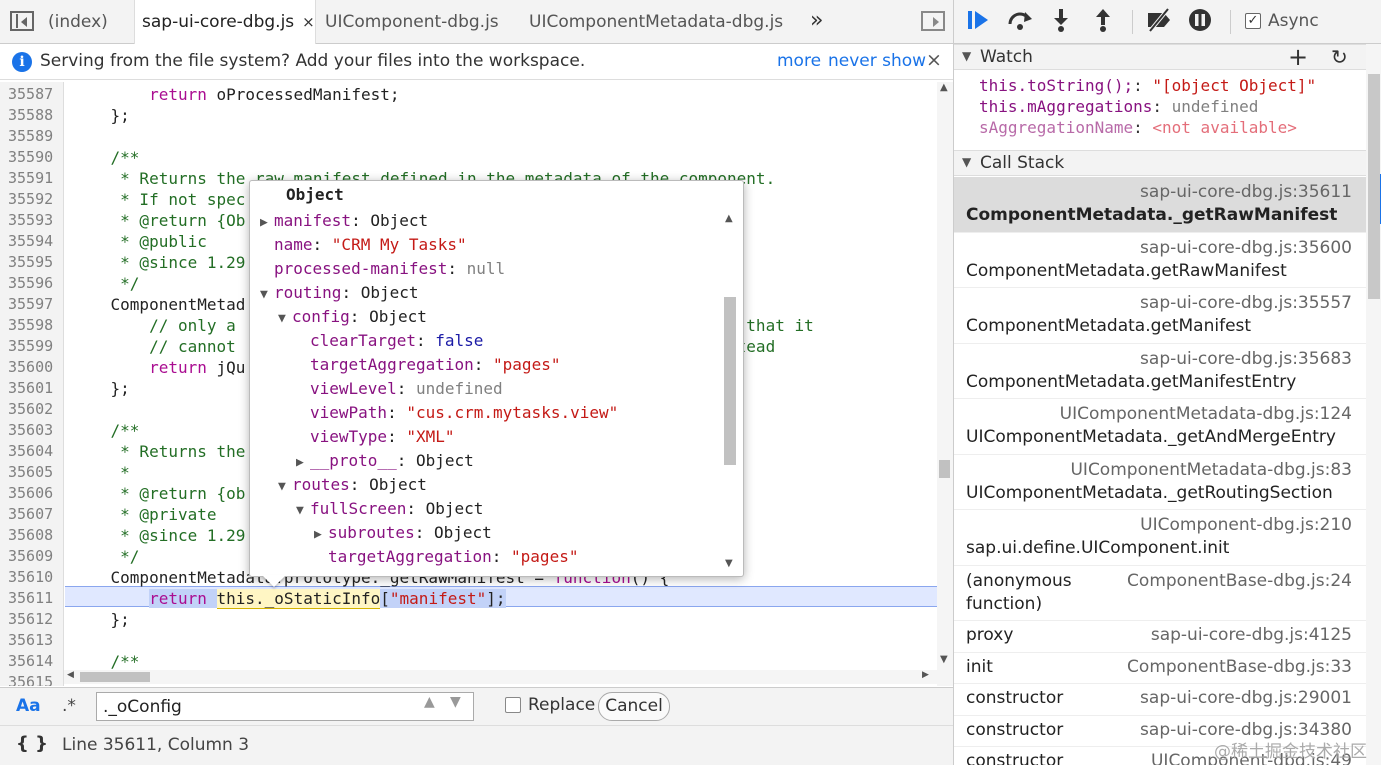 This screenshot has width=1381, height=765. Describe the element at coordinates (429, 702) in the screenshot. I see `search-prev-icon: ▲` at that location.